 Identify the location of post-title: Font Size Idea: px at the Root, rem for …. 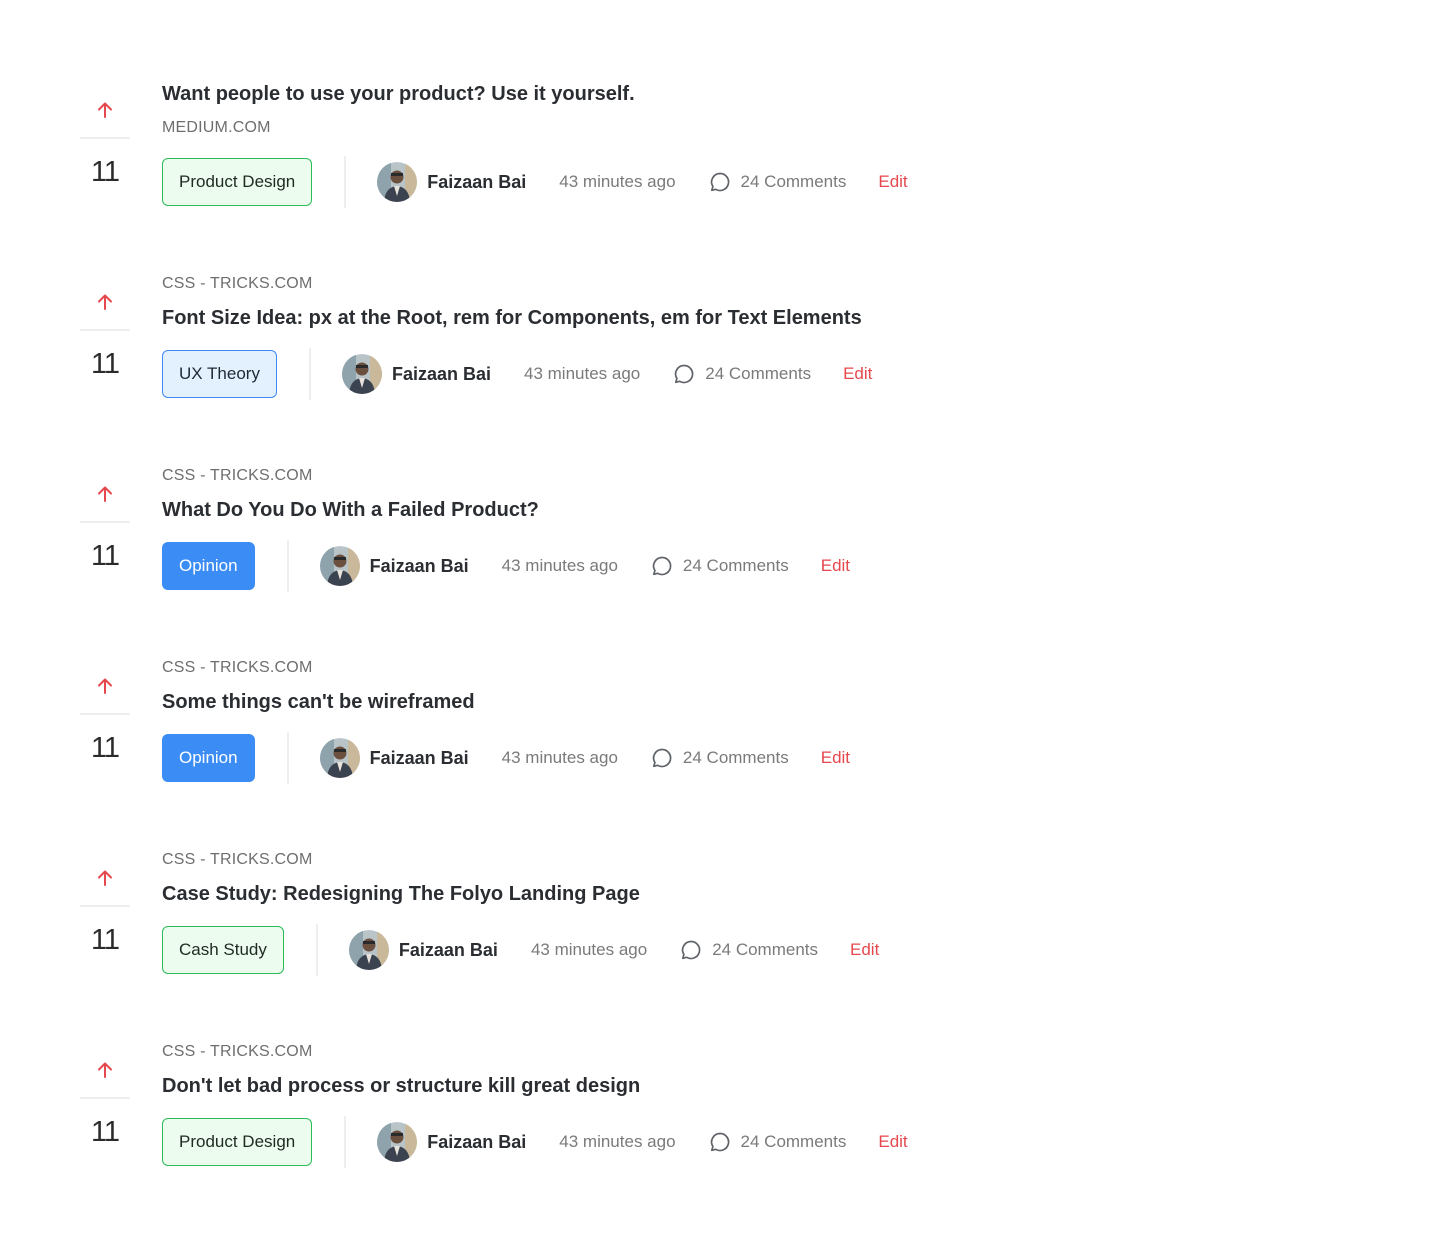
(512, 318).